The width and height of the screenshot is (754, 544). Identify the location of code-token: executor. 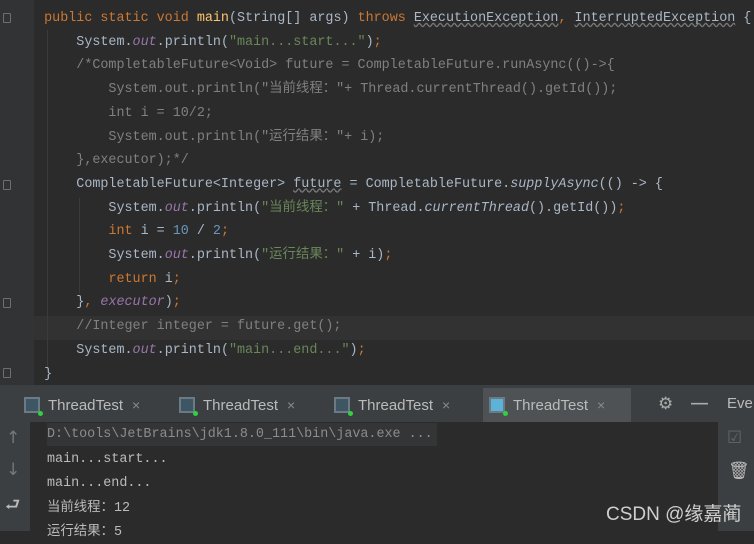
(132, 303).